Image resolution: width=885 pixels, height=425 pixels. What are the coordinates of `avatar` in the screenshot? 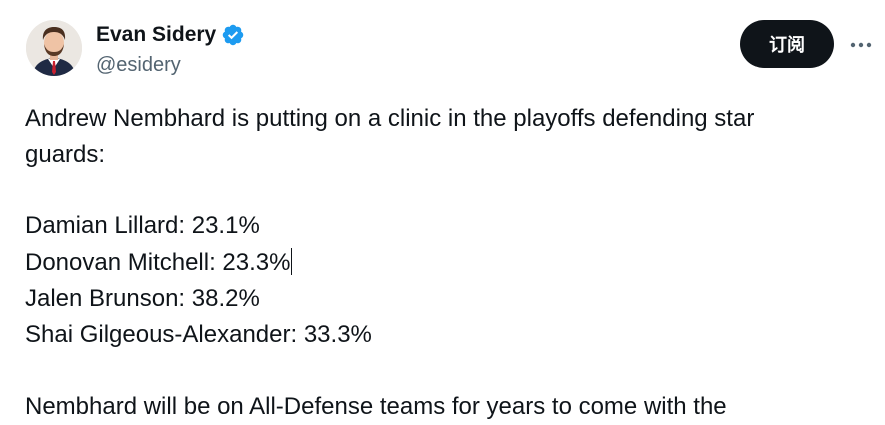 It's located at (54, 48).